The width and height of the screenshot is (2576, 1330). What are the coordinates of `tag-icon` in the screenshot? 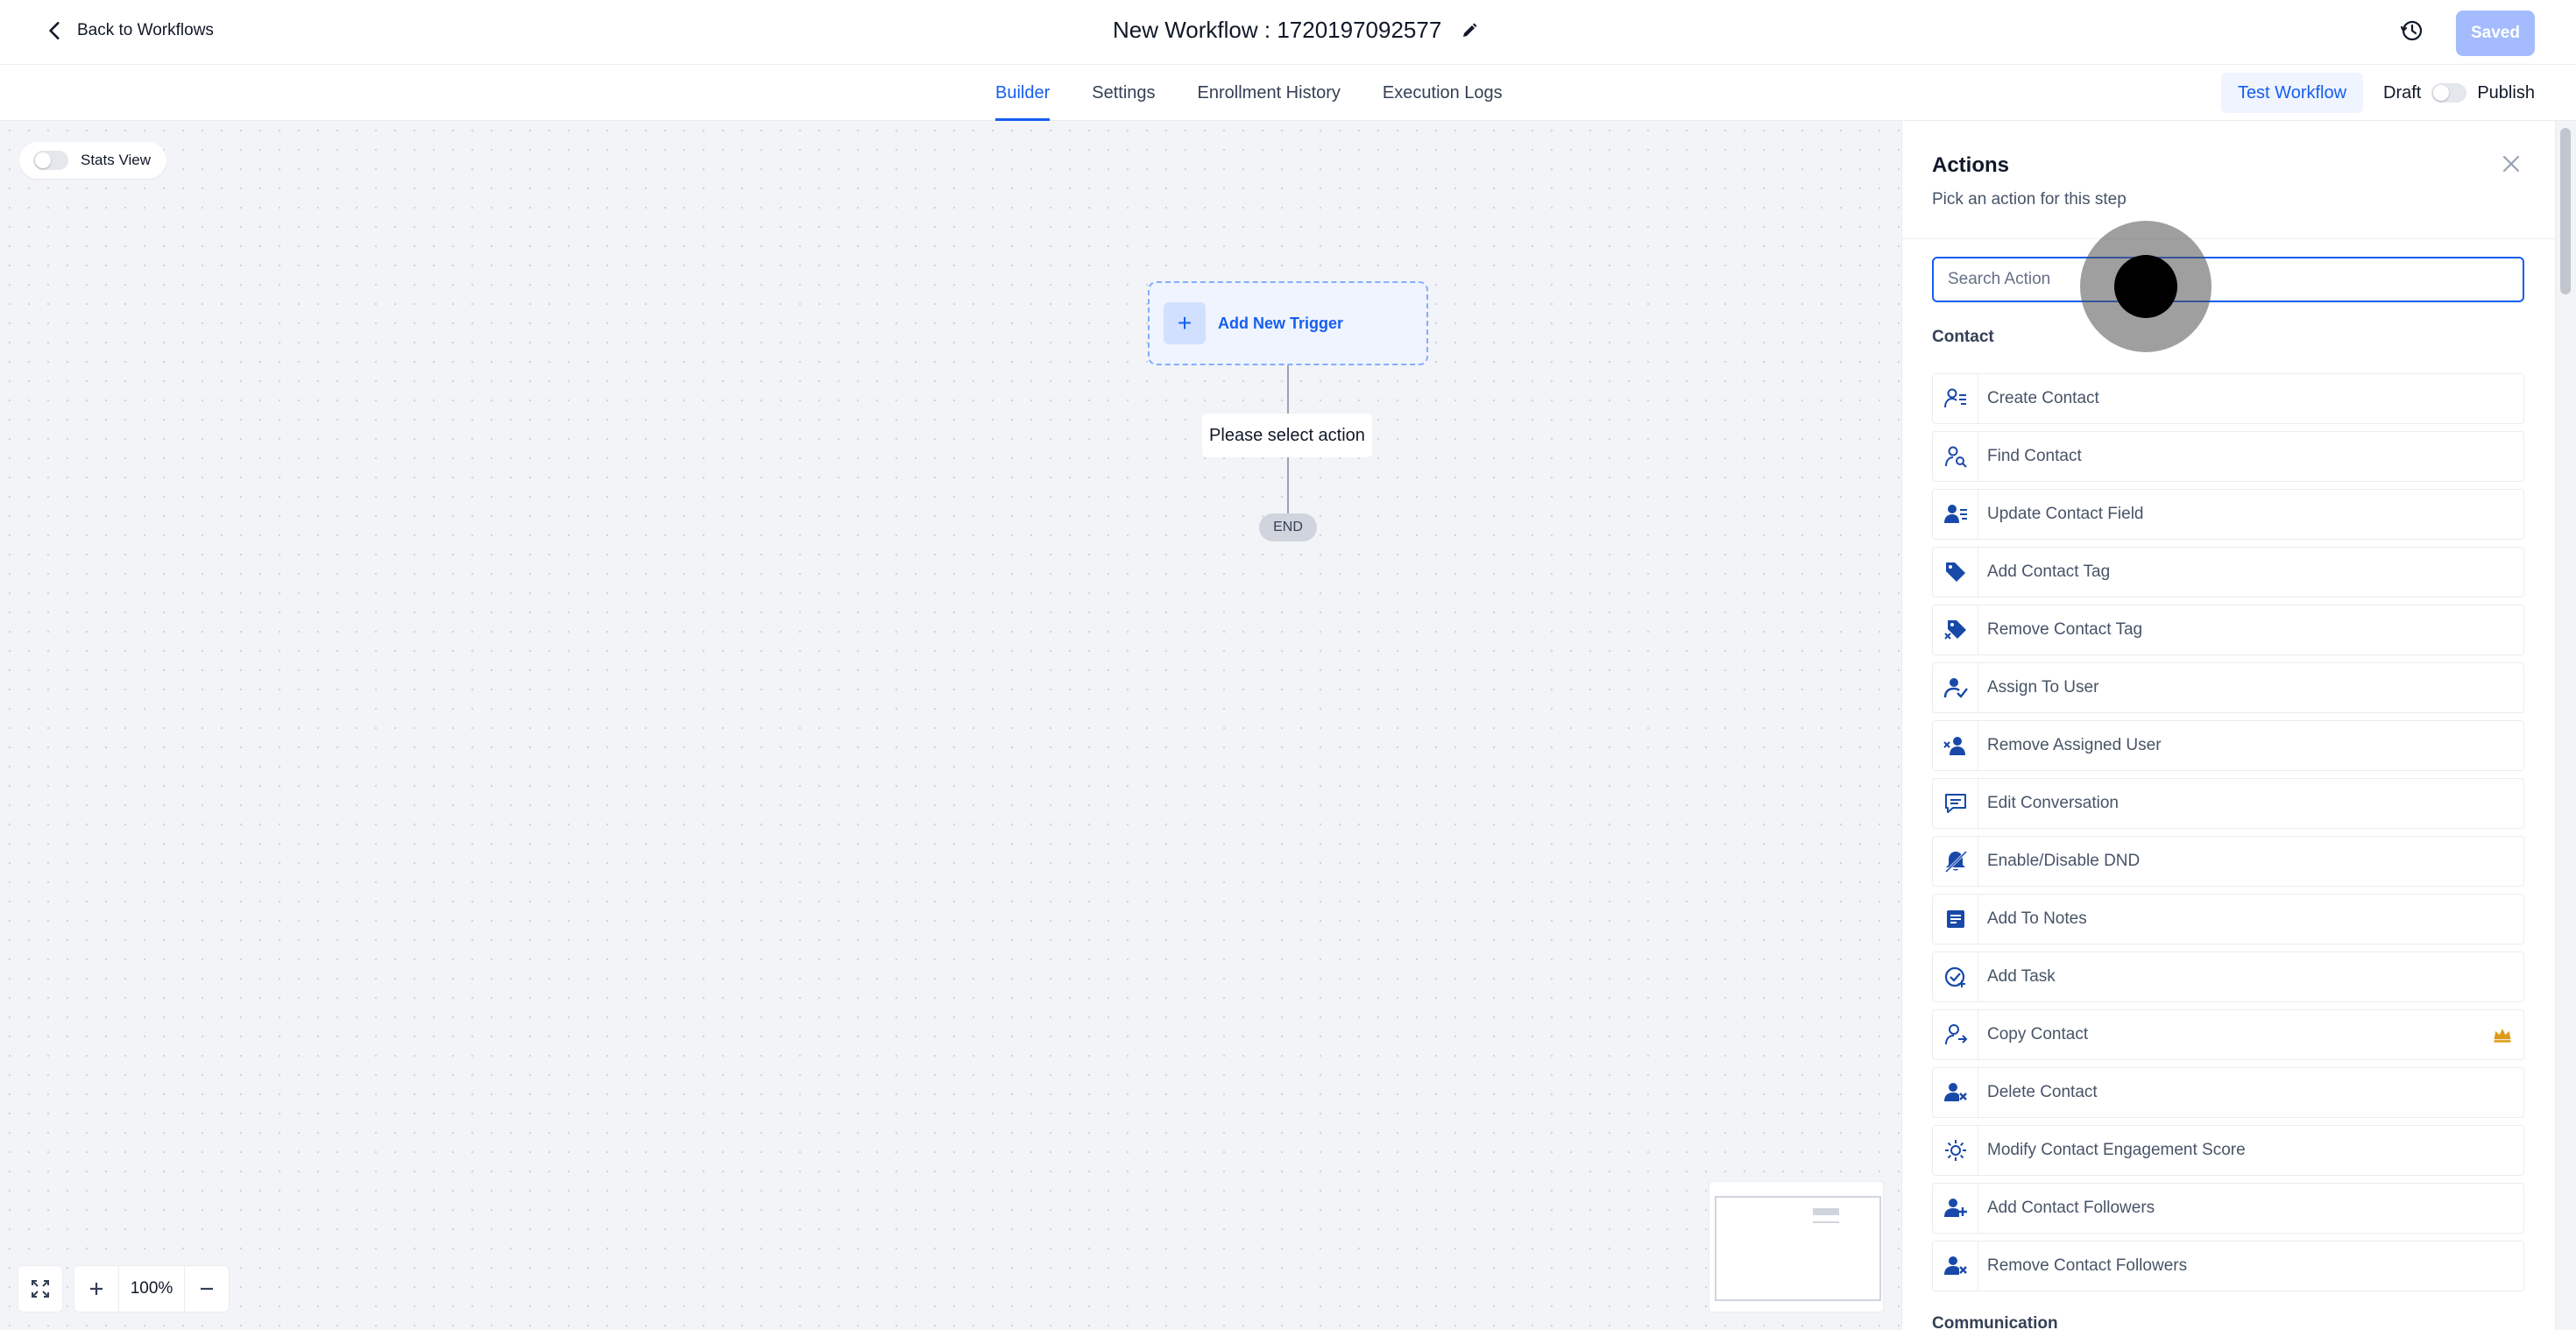 It's located at (1955, 572).